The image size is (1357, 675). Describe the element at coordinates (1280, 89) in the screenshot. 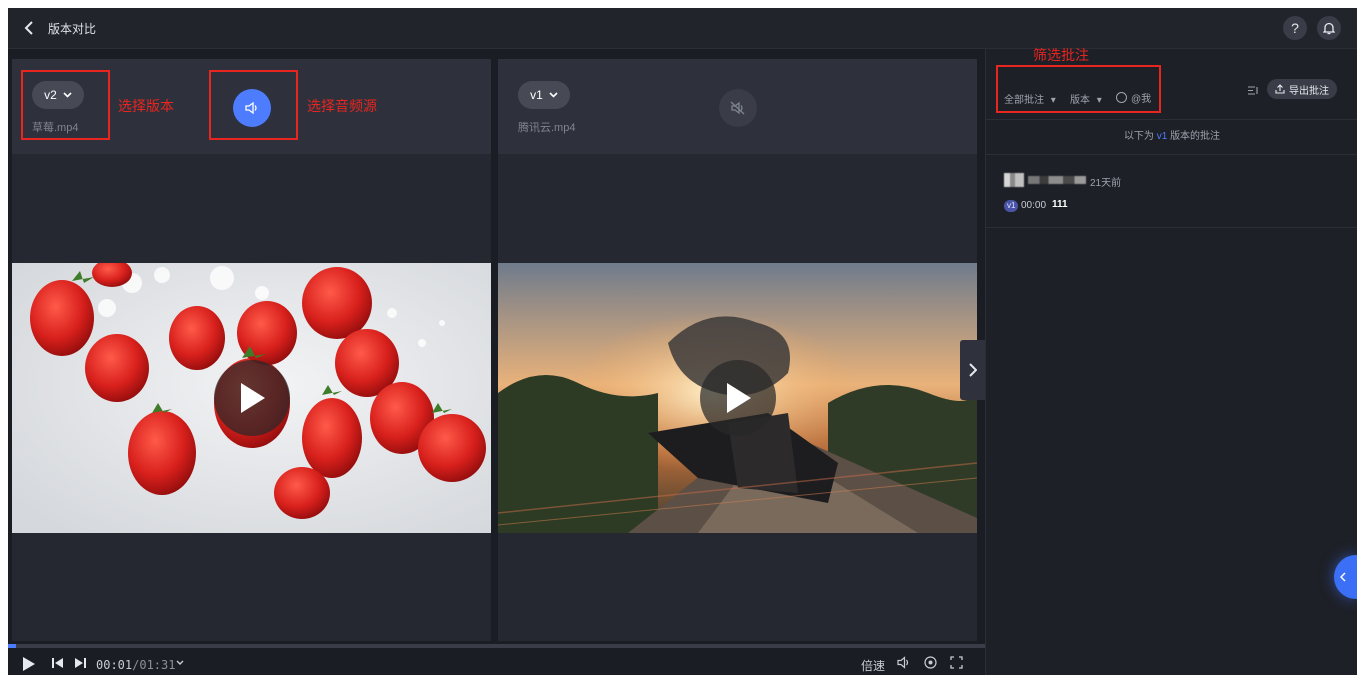

I see `upload-icon` at that location.